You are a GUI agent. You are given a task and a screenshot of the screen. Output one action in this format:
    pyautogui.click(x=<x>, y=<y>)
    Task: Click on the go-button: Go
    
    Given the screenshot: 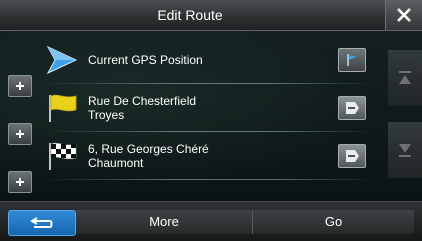 What is the action you would take?
    pyautogui.click(x=333, y=222)
    